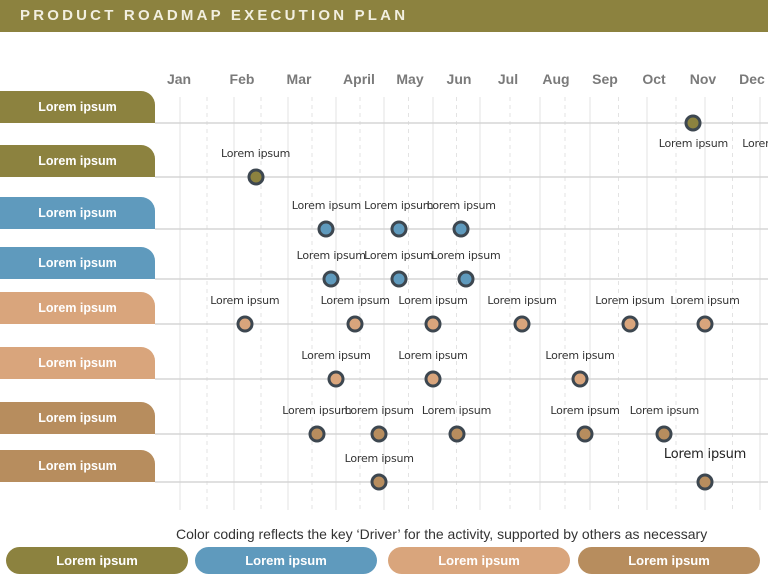 Image resolution: width=768 pixels, height=576 pixels. Describe the element at coordinates (410, 79) in the screenshot. I see `month-label: May` at that location.